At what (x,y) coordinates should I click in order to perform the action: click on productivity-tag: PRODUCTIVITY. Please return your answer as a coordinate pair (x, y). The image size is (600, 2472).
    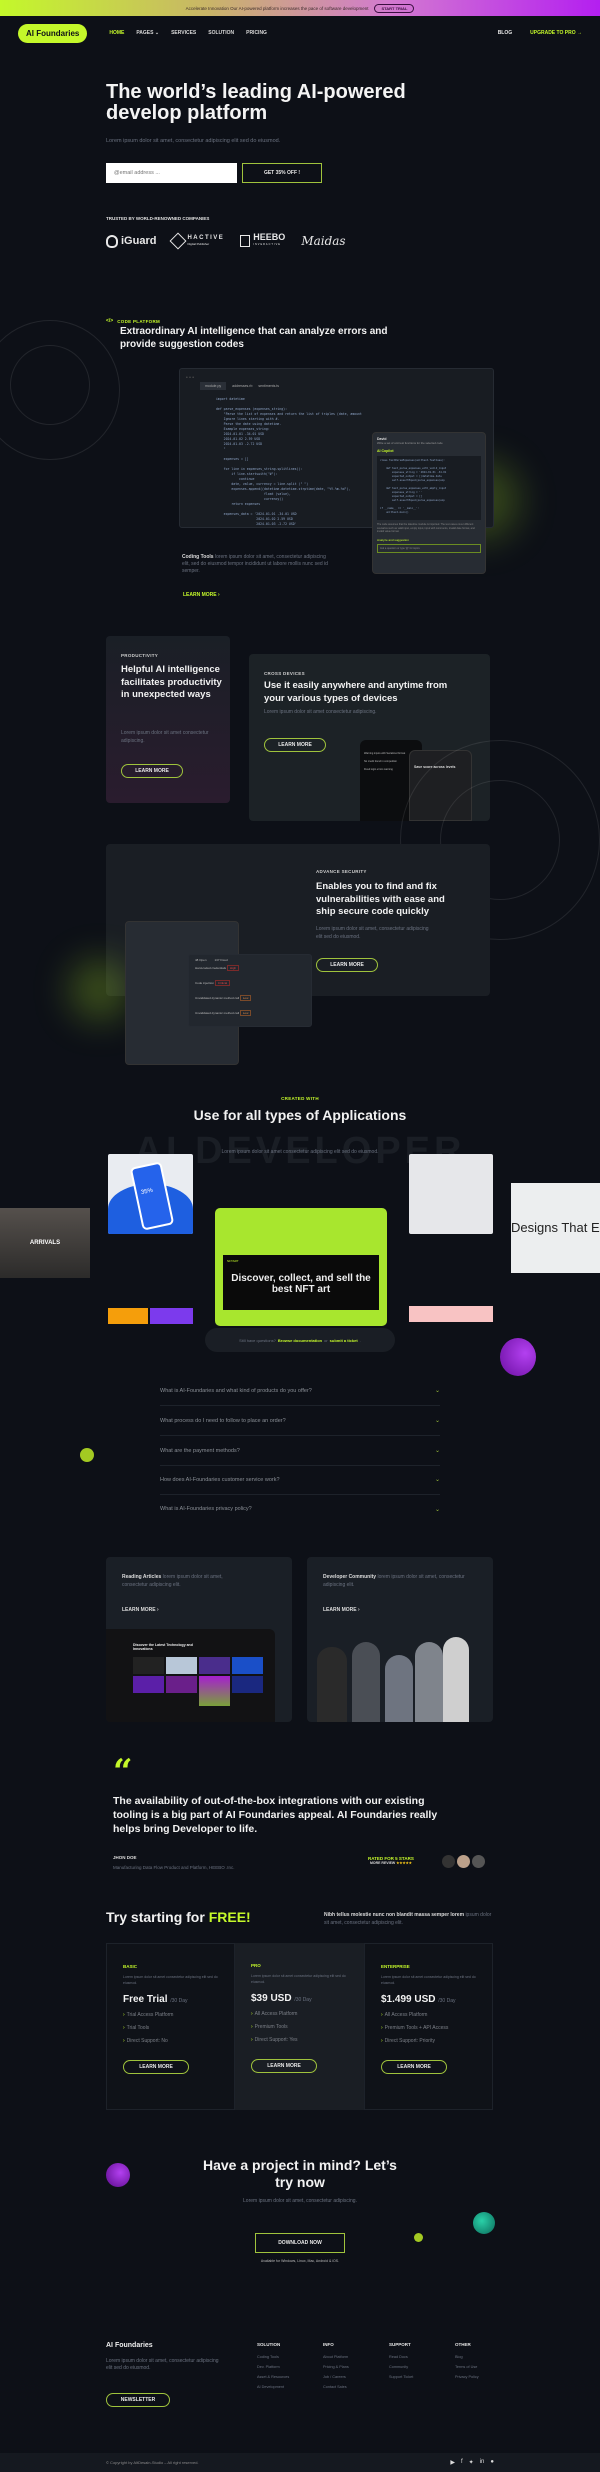
    Looking at the image, I should click on (140, 655).